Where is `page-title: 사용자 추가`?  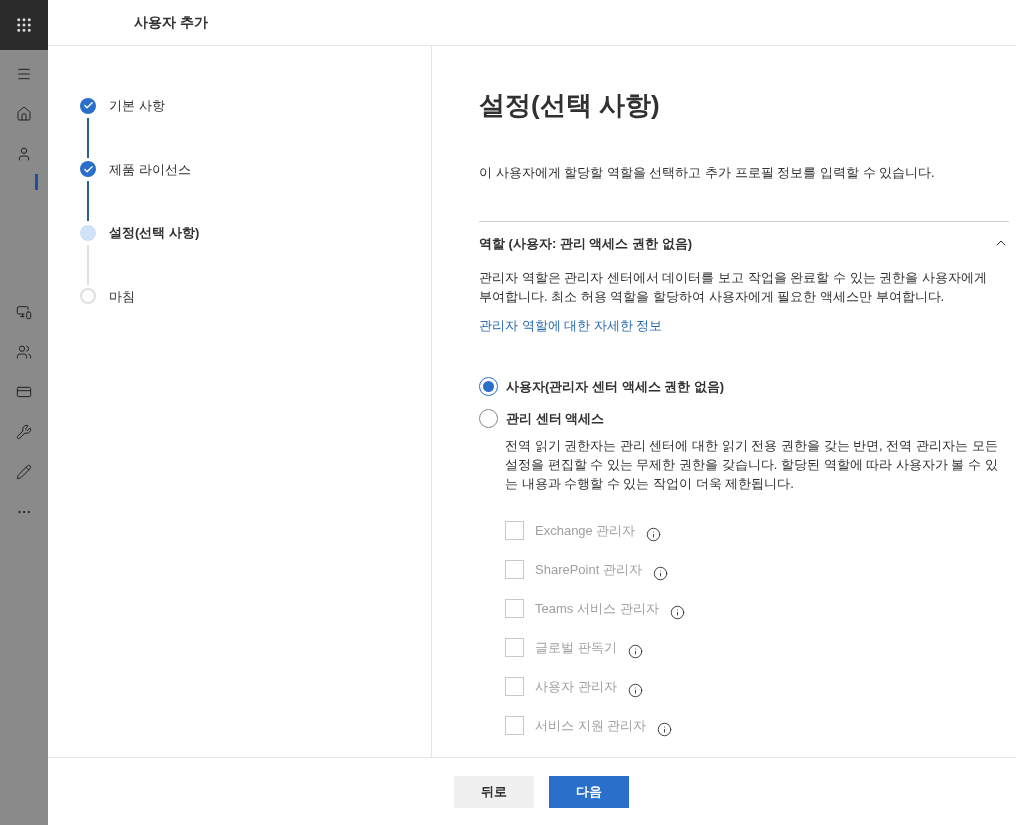 page-title: 사용자 추가 is located at coordinates (171, 22).